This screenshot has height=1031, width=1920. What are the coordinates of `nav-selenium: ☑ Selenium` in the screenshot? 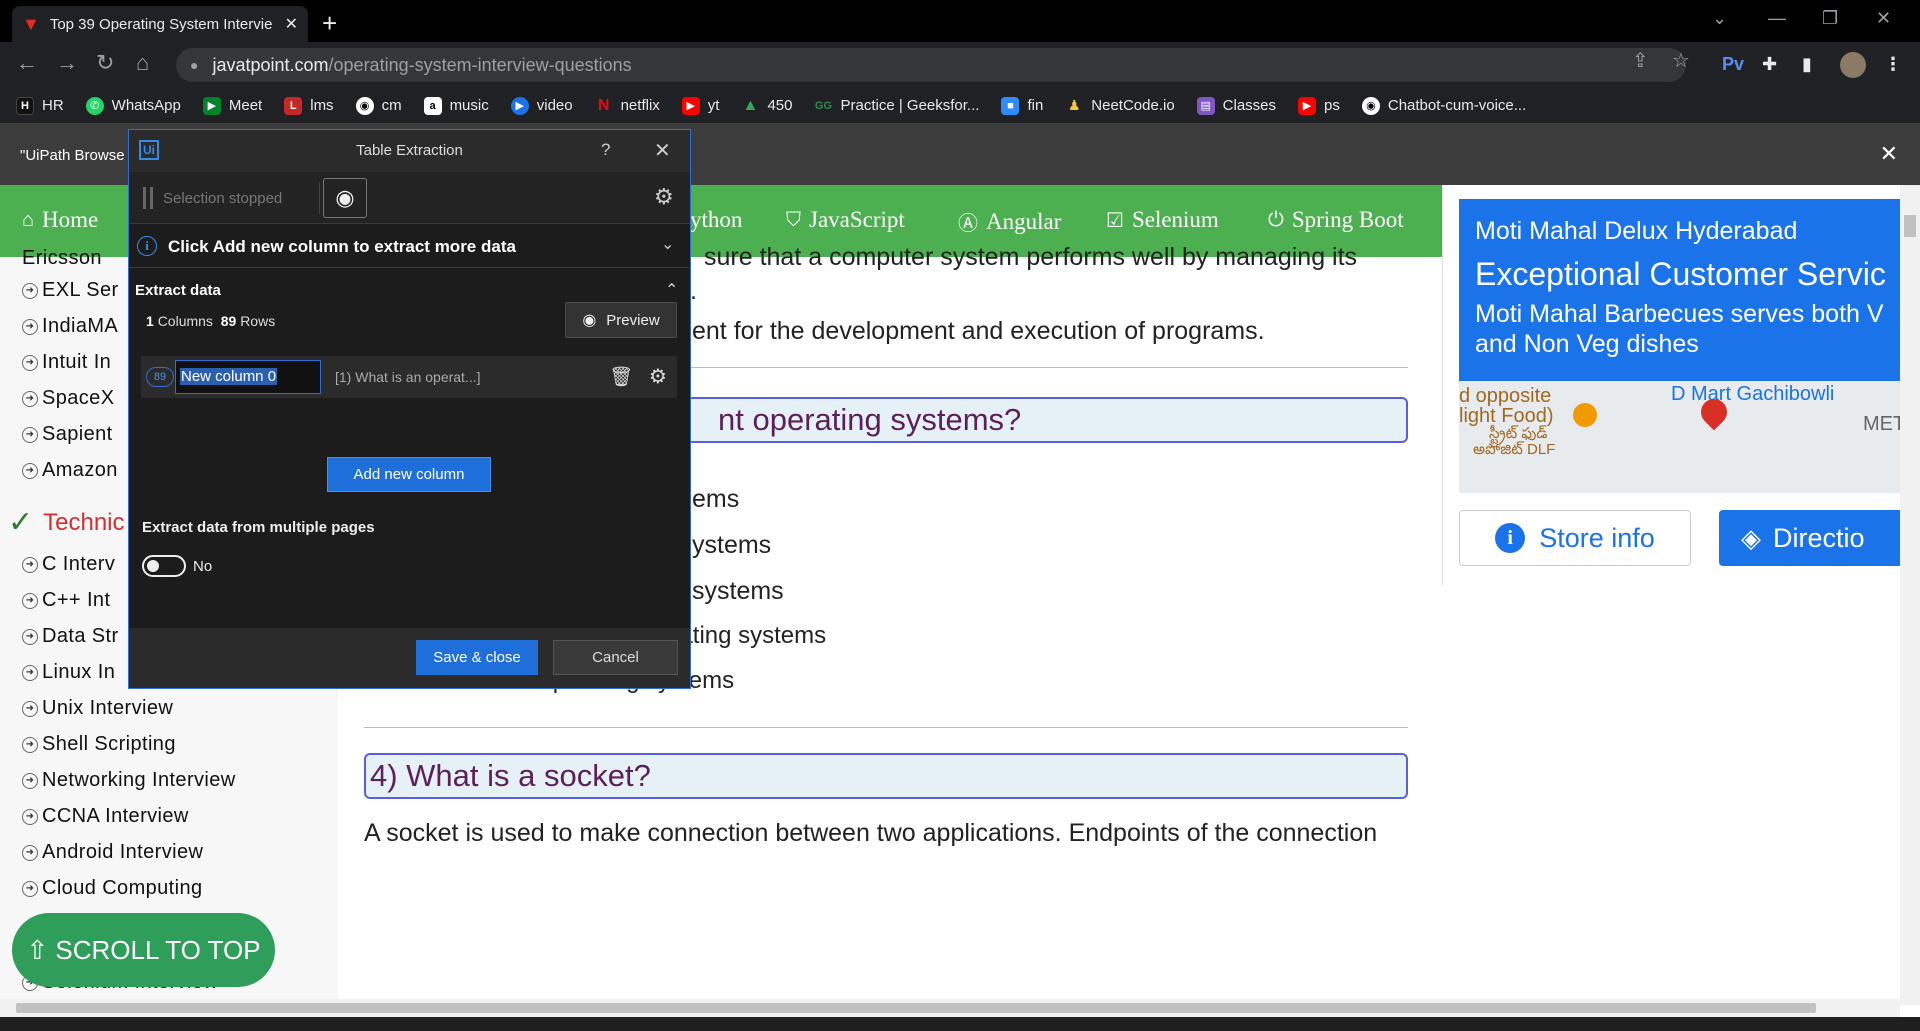 It's located at (1162, 220).